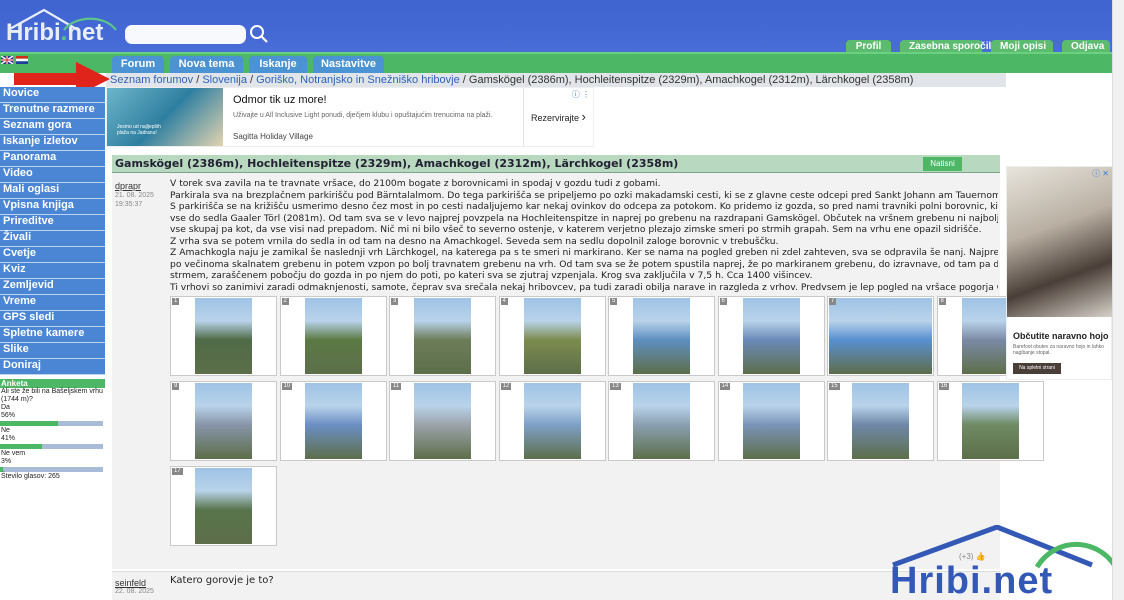  I want to click on sidebar-item-events: Prireditve, so click(52, 223).